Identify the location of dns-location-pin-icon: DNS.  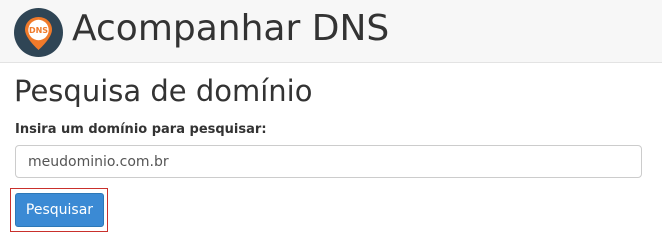
(38, 32).